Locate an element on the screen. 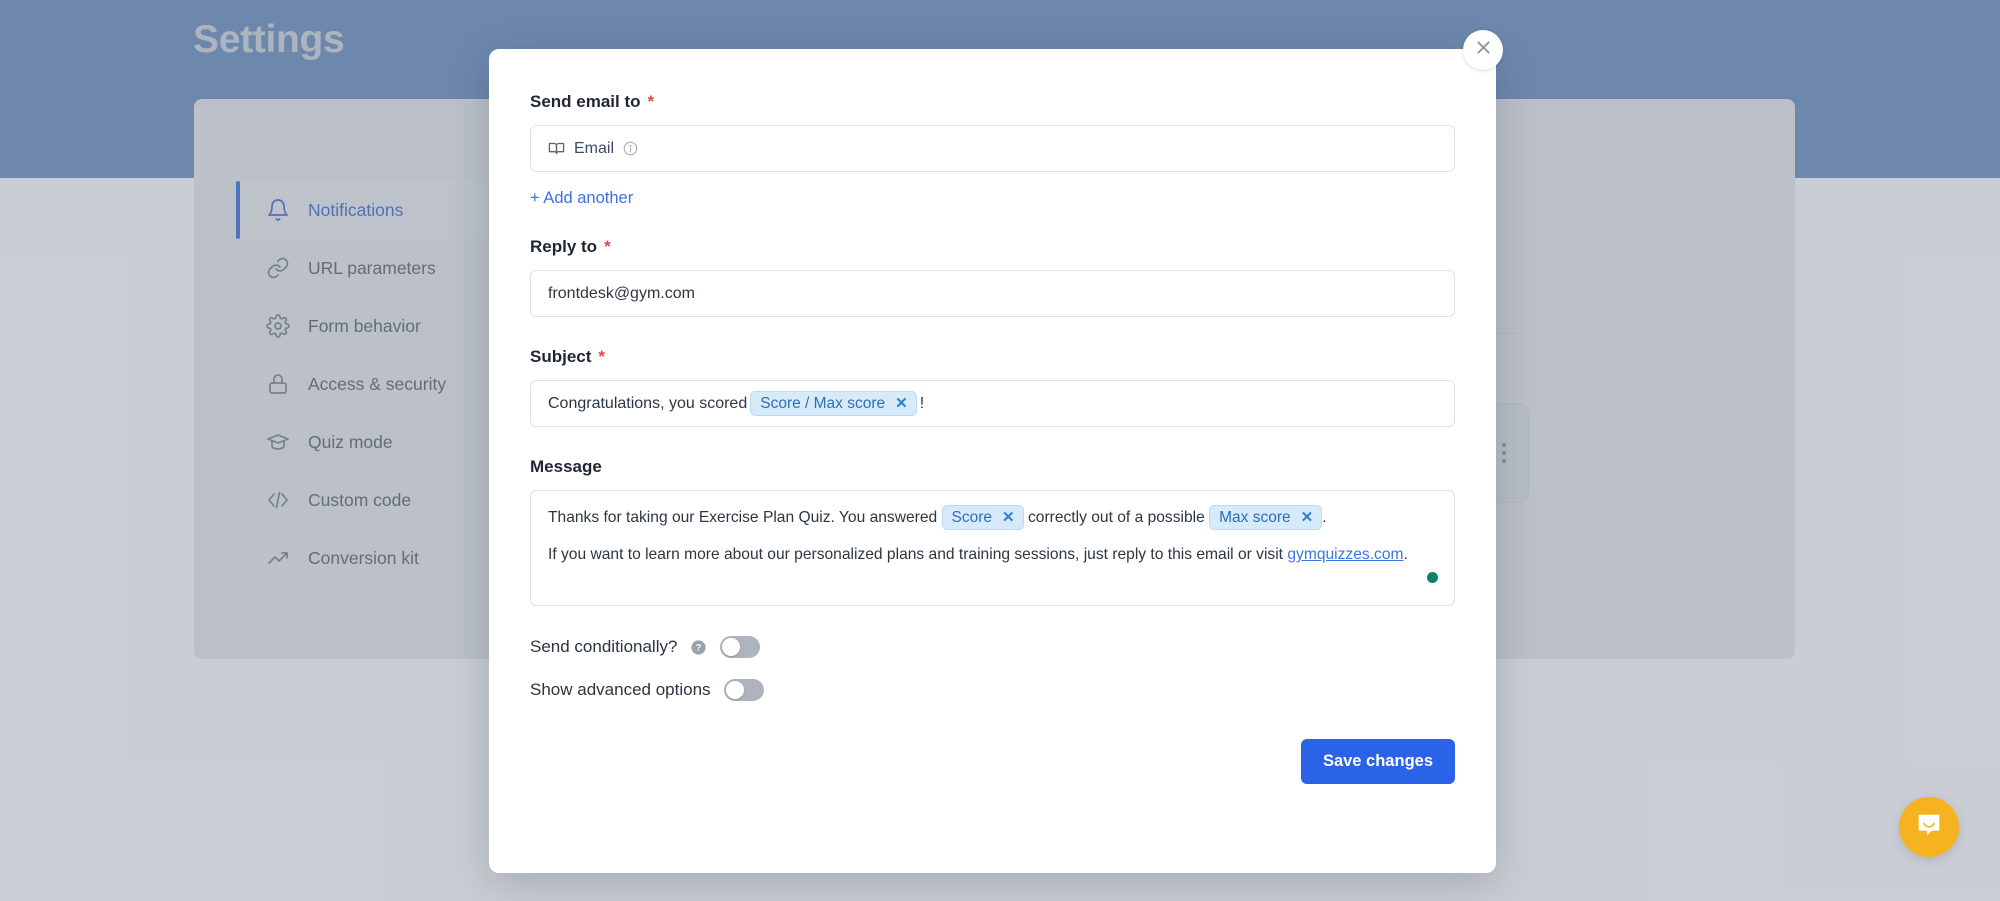 This screenshot has width=2000, height=901. message-text-3: . is located at coordinates (1324, 517).